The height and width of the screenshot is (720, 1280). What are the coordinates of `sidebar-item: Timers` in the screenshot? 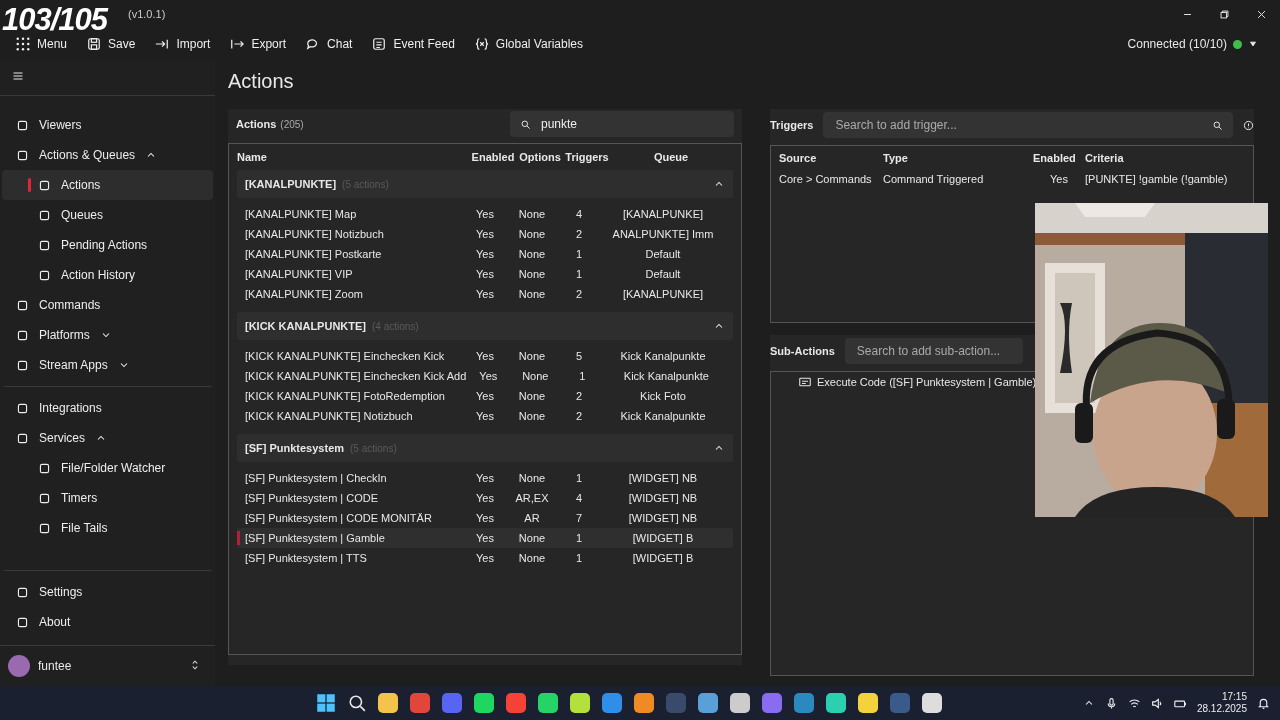 It's located at (107, 498).